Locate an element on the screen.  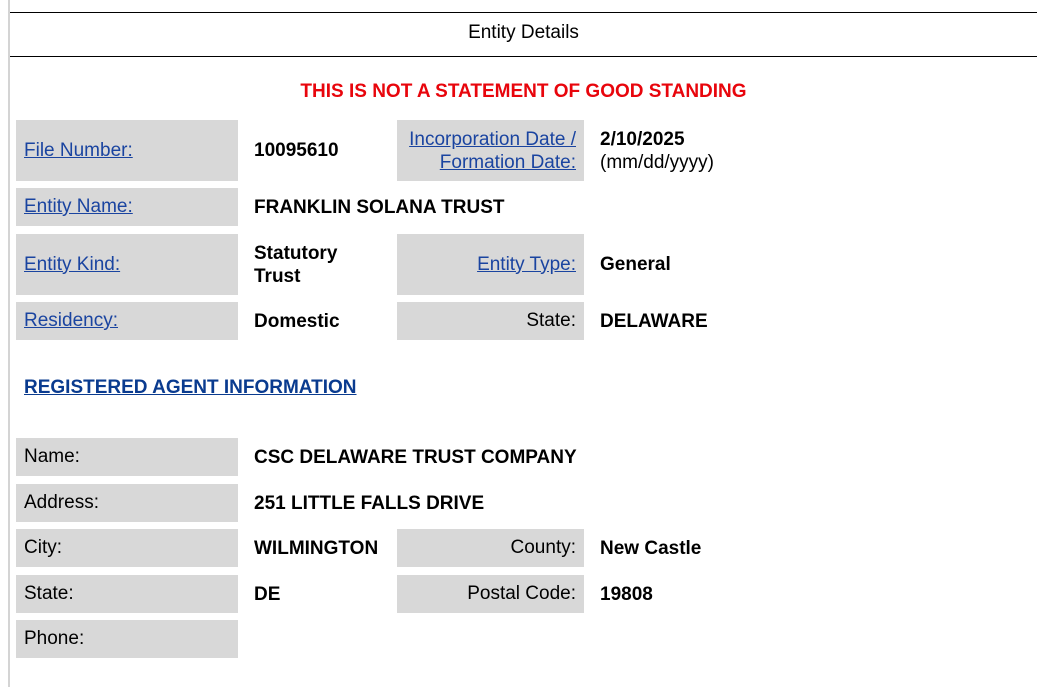
incorporation-label-line2: Formation Date: is located at coordinates (507, 162).